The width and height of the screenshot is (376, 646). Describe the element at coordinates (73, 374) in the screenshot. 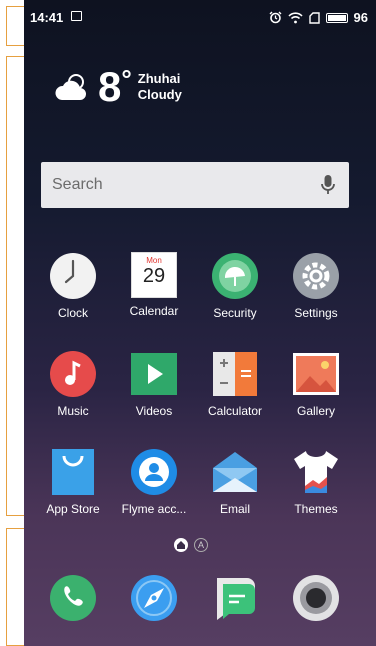

I see `music-note-icon` at that location.